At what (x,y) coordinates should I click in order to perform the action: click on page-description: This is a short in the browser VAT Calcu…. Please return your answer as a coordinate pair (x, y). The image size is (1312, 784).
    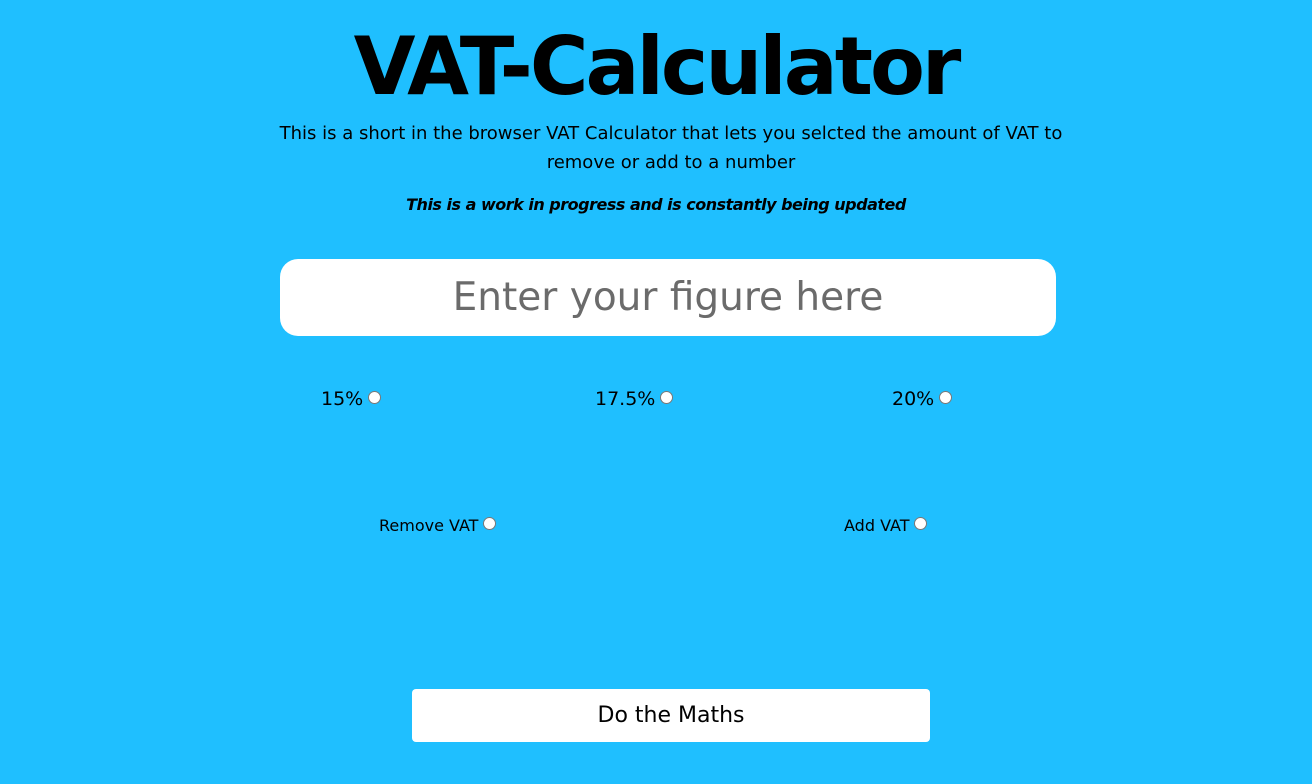
    Looking at the image, I should click on (671, 148).